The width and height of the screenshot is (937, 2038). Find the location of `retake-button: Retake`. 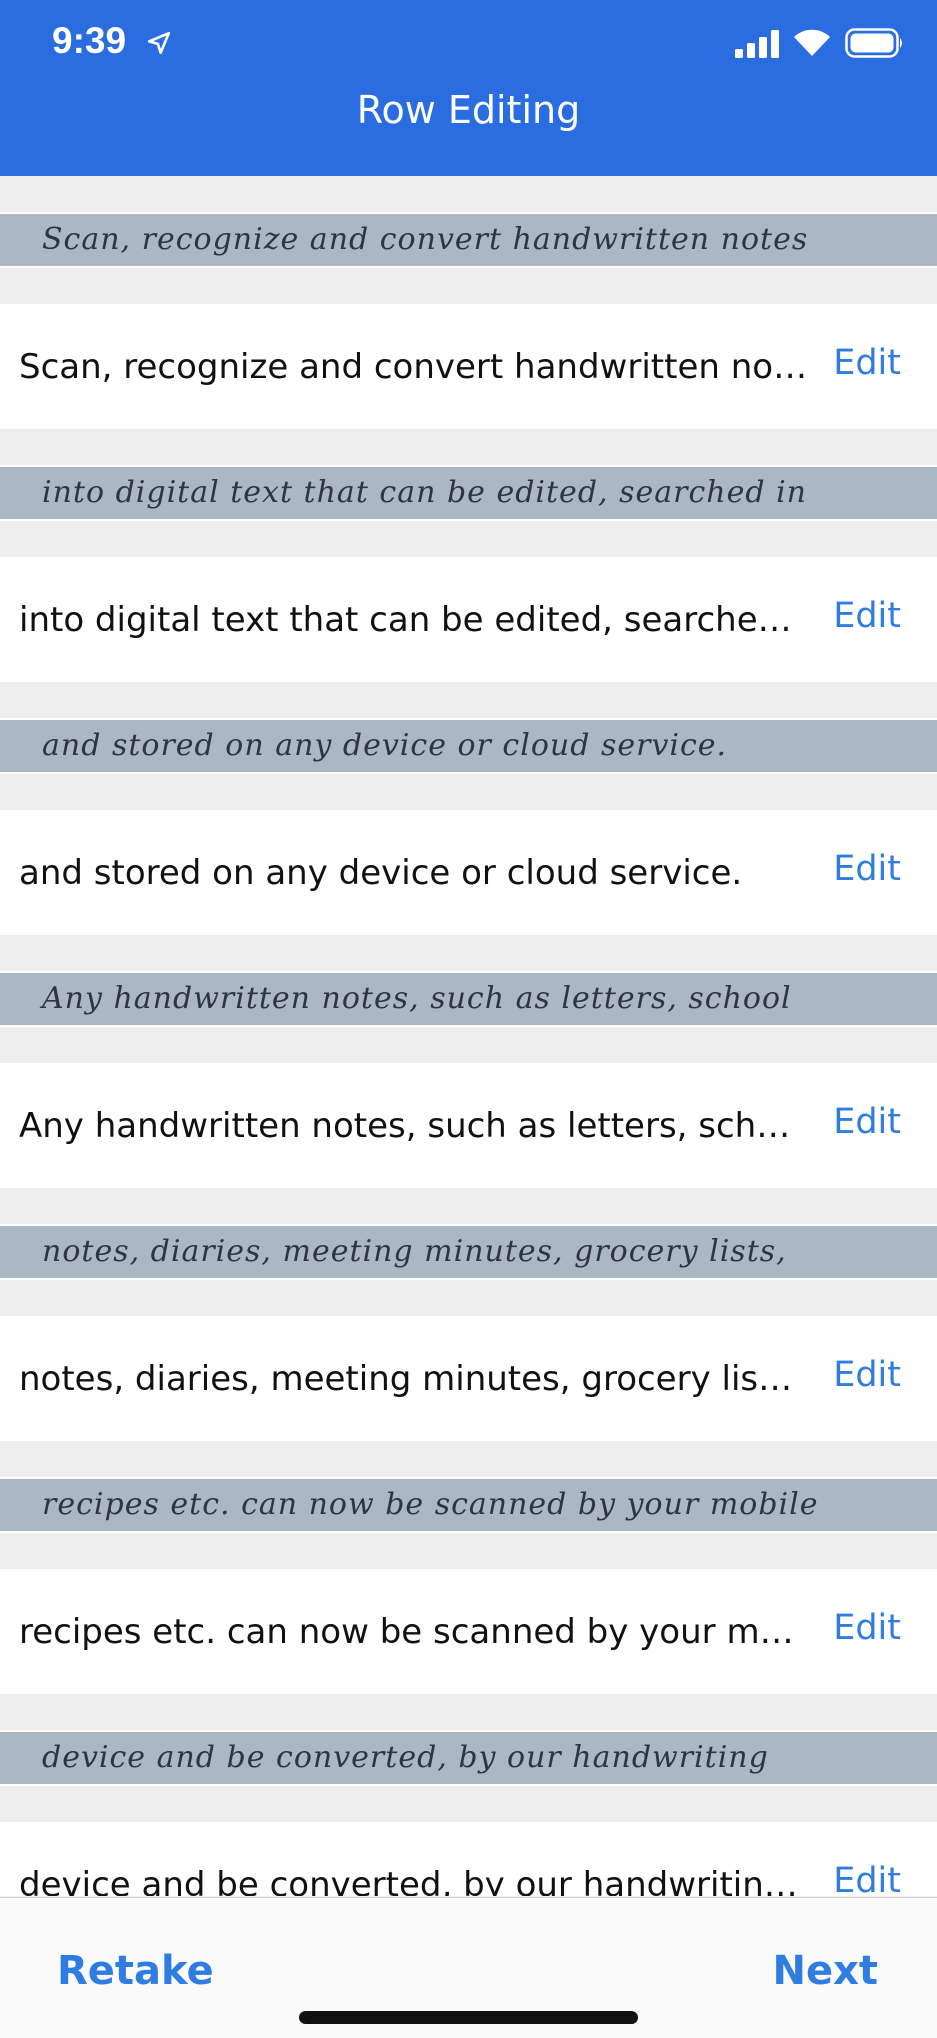

retake-button: Retake is located at coordinates (135, 1971).